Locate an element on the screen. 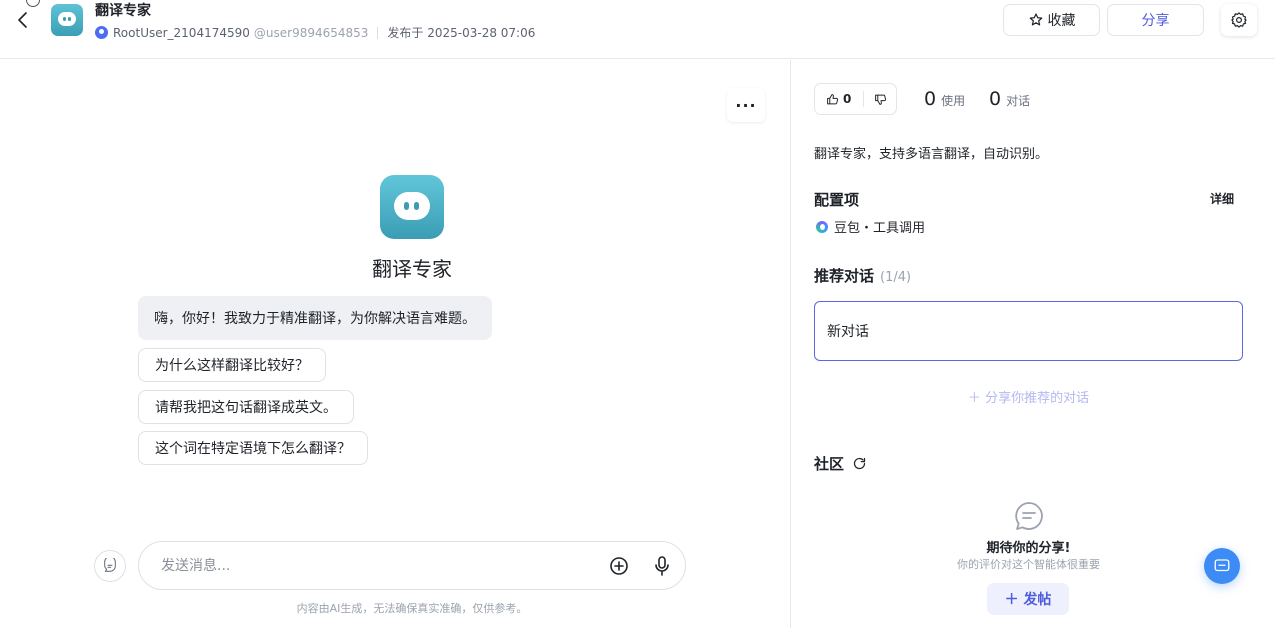 This screenshot has width=1275, height=628. new-chat-button is located at coordinates (110, 566).